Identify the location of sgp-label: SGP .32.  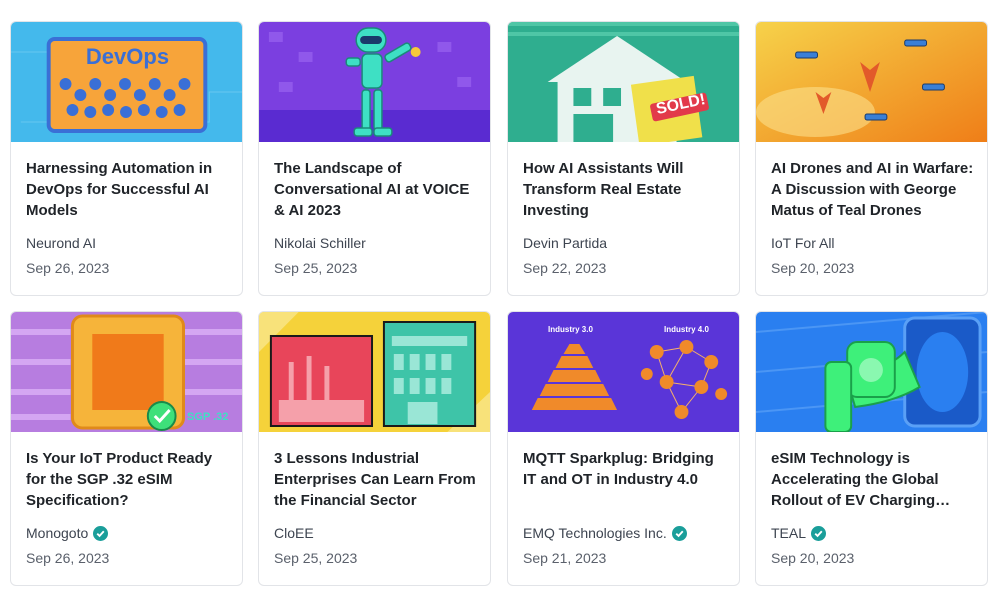
(208, 417).